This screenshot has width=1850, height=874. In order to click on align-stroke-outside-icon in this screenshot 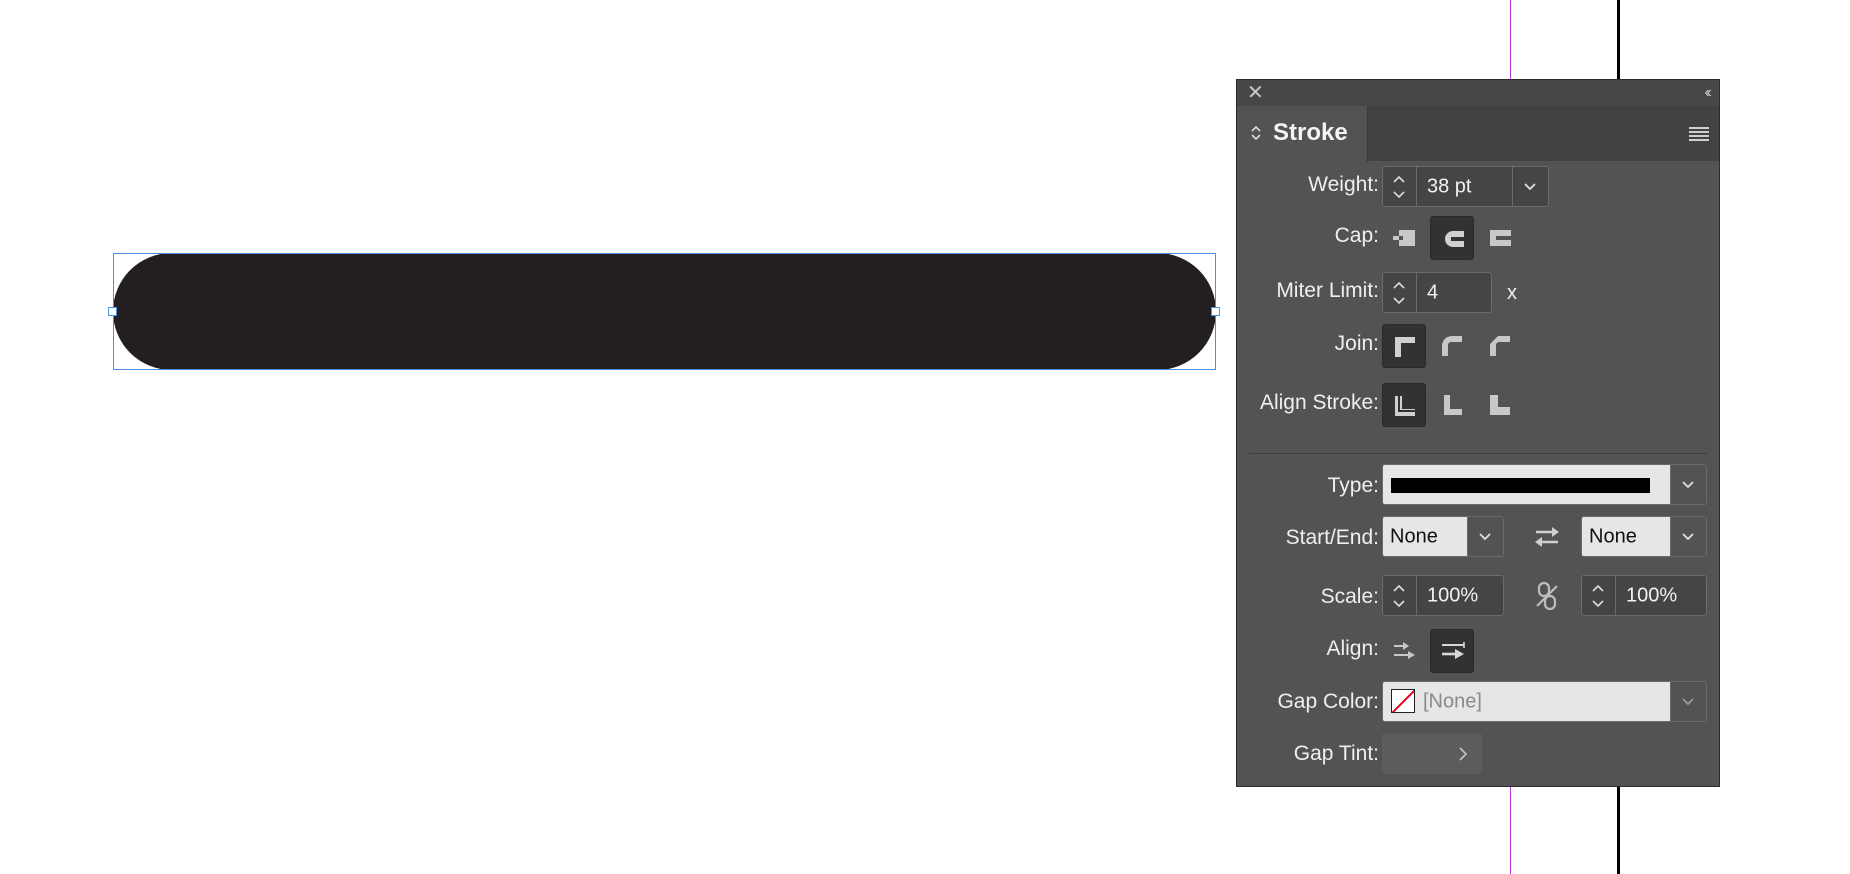, I will do `click(1500, 405)`.